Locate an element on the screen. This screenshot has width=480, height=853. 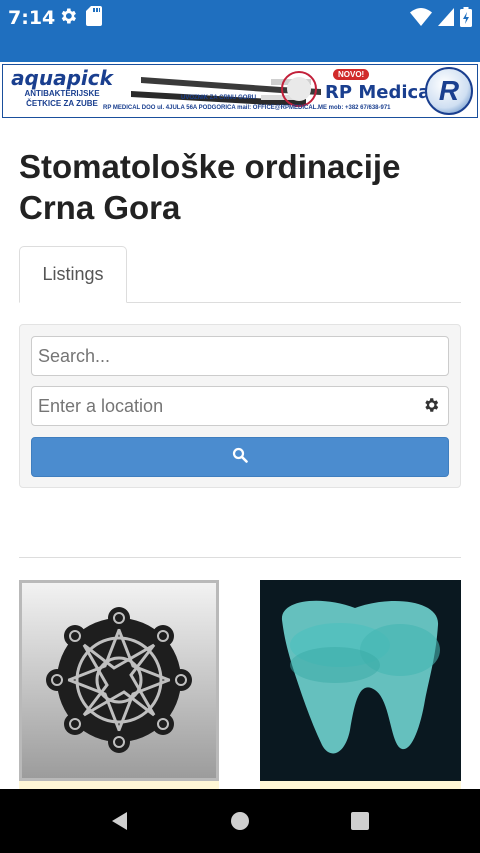
search-button is located at coordinates (240, 457).